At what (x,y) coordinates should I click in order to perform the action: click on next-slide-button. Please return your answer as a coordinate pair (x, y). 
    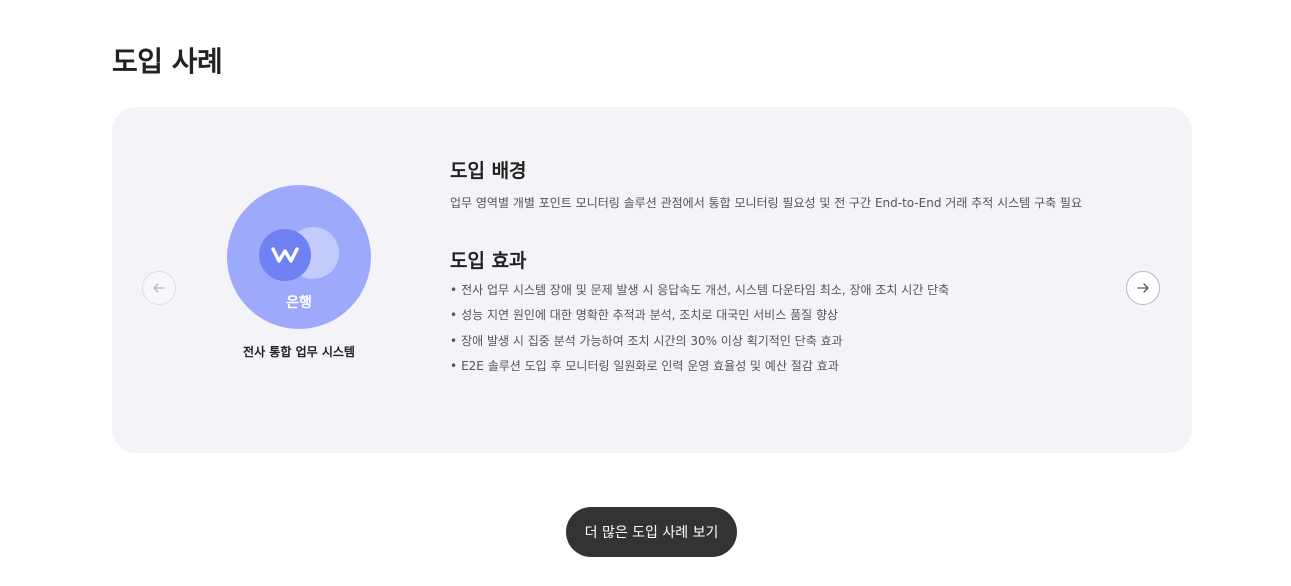
    Looking at the image, I should click on (1143, 288).